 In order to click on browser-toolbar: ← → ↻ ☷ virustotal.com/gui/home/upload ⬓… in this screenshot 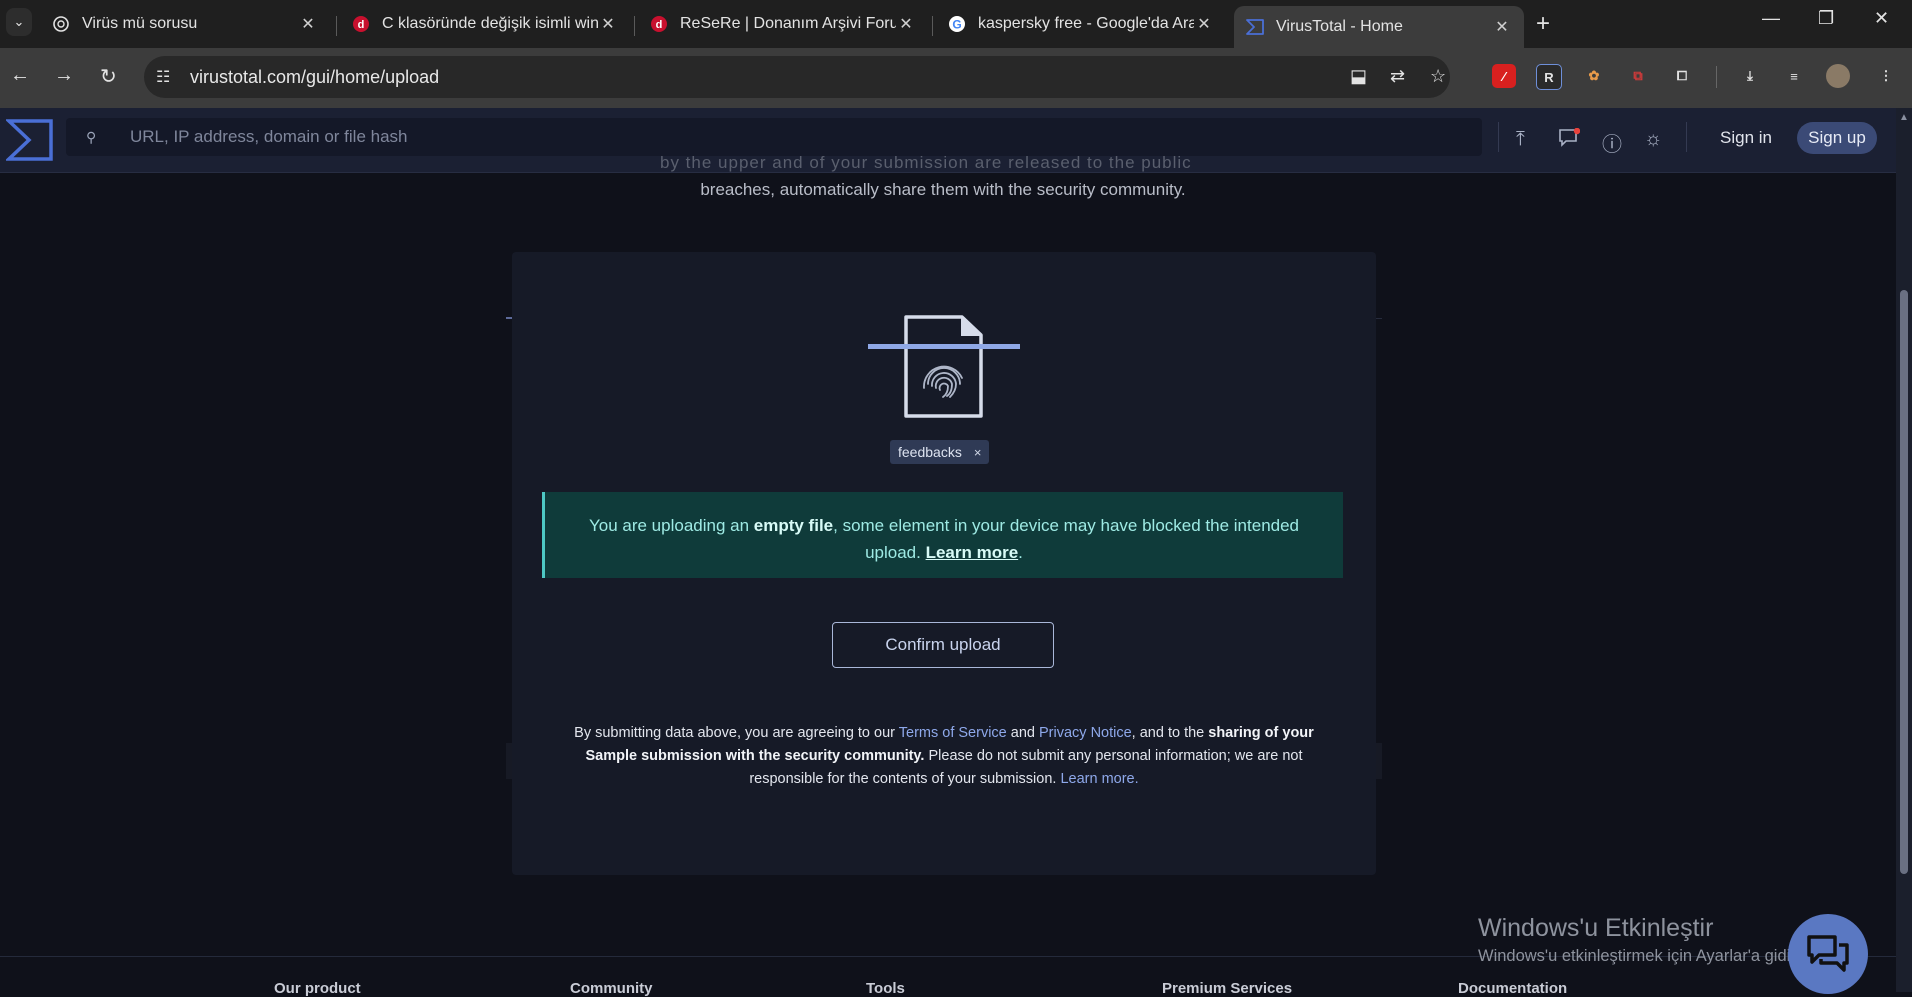, I will do `click(956, 78)`.